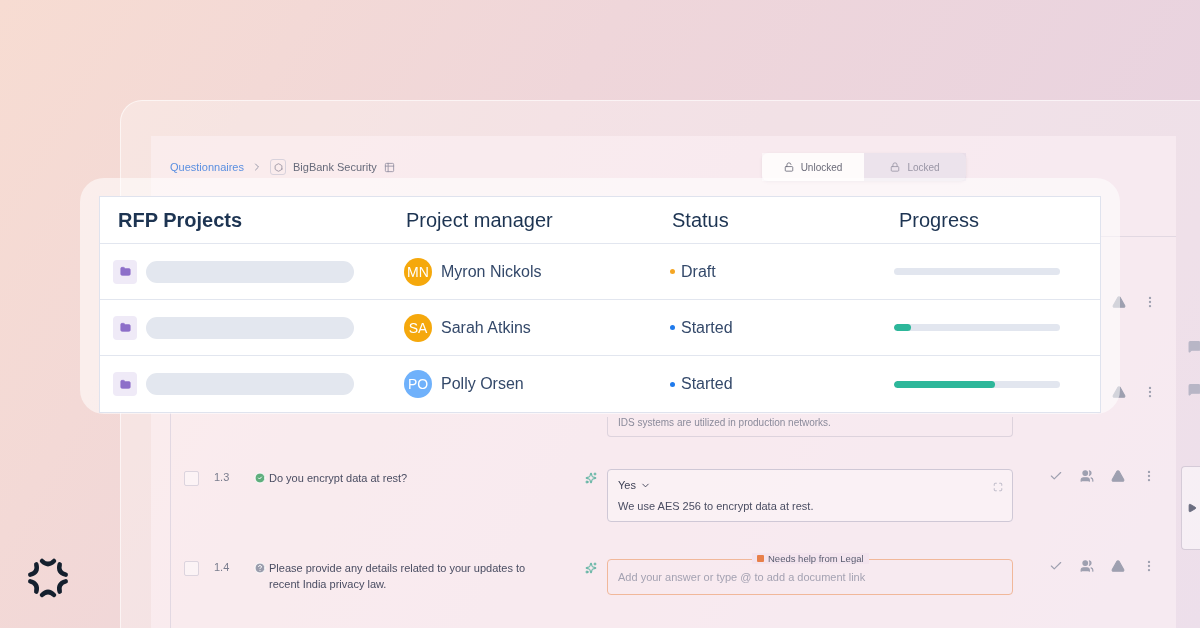 This screenshot has width=1200, height=628. I want to click on question-number: 1.4, so click(222, 567).